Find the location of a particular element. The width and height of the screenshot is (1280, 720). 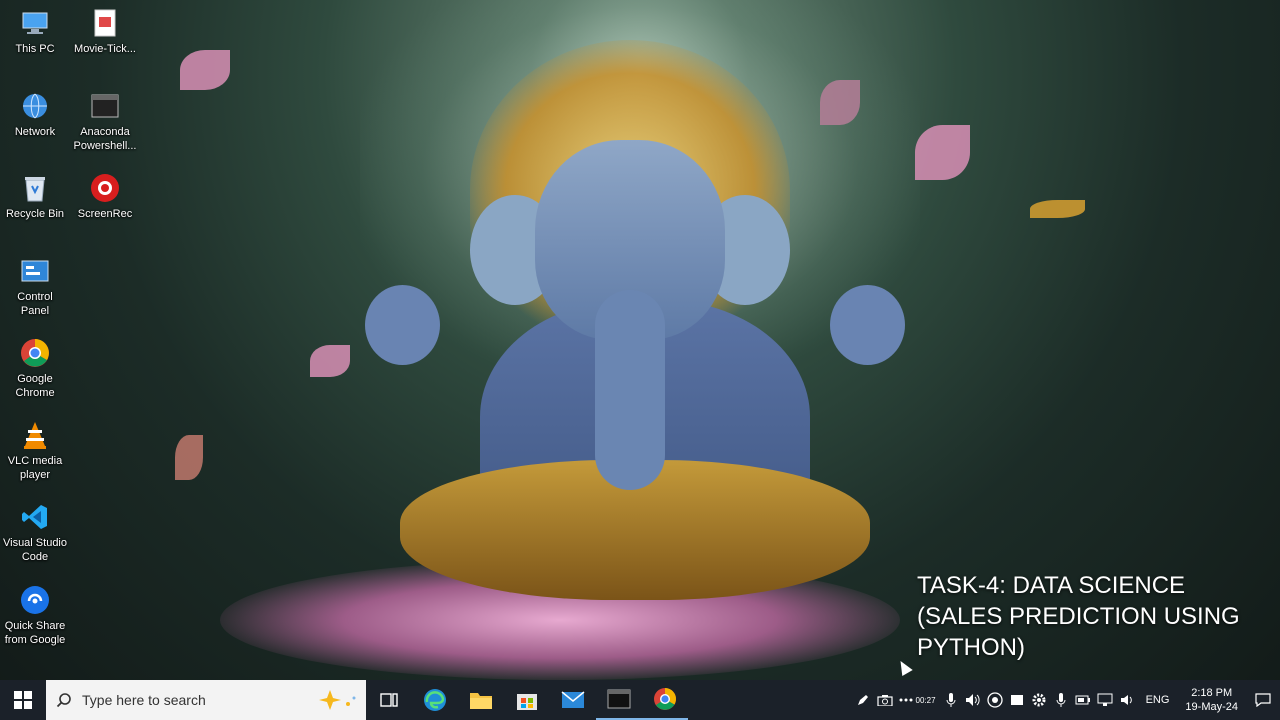

edge-icon is located at coordinates (435, 700).